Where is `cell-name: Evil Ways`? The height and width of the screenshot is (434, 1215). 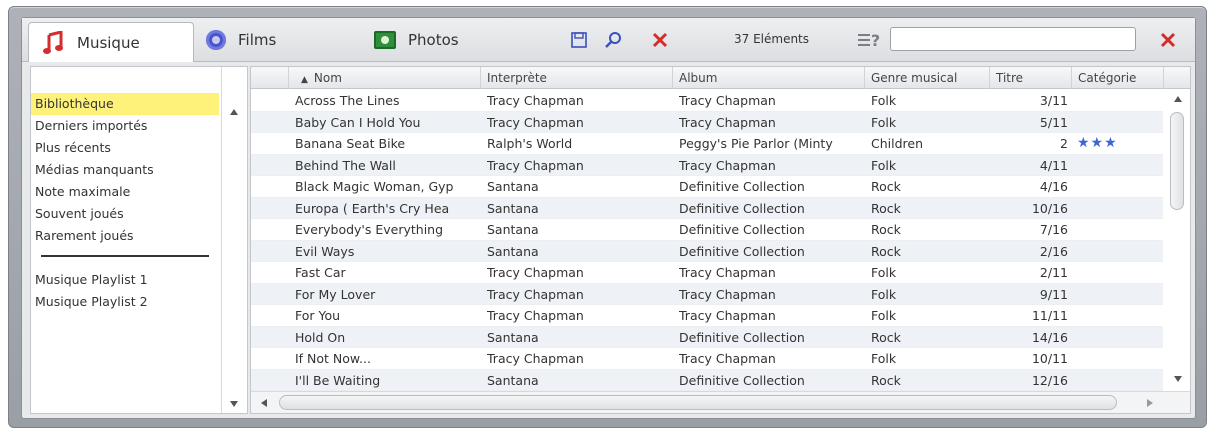
cell-name: Evil Ways is located at coordinates (325, 251).